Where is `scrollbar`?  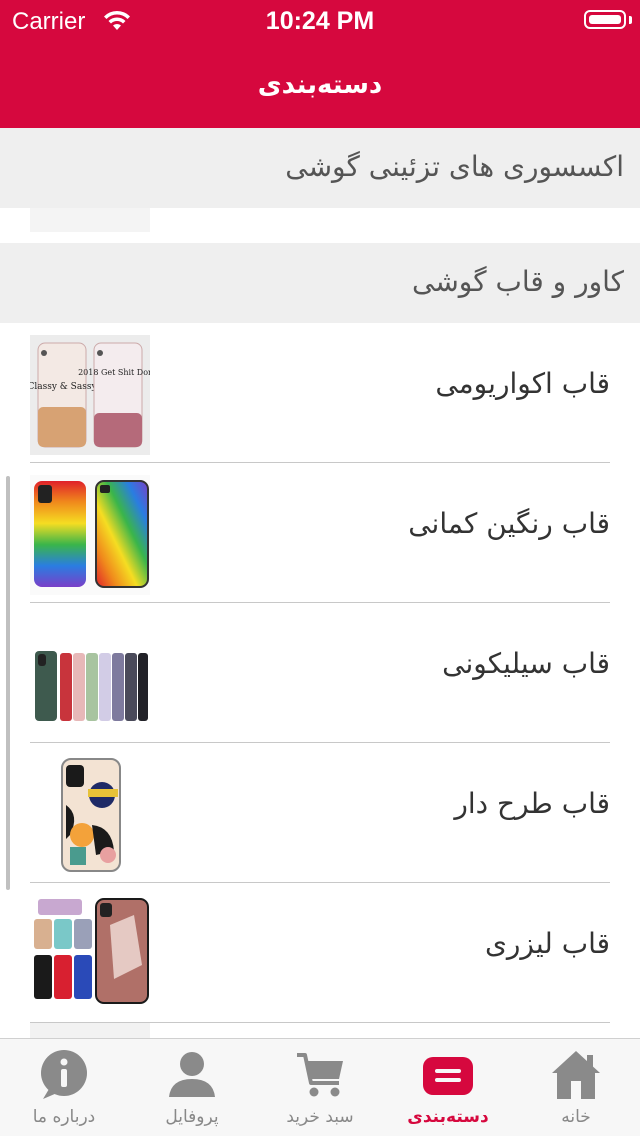 scrollbar is located at coordinates (8, 683).